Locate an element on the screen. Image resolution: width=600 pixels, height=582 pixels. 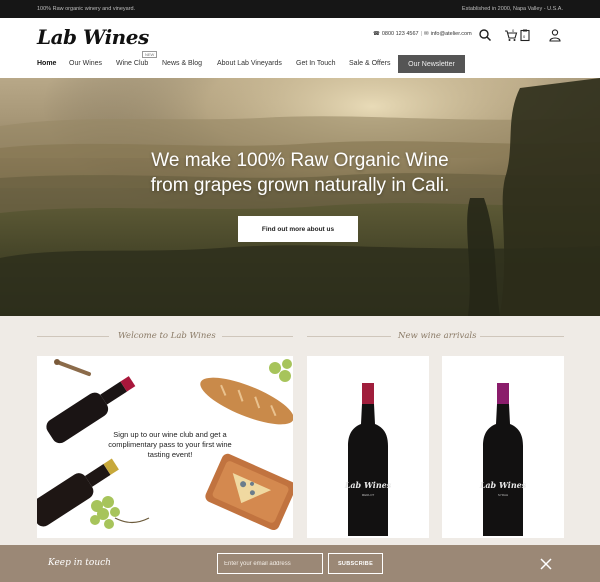
nav-home: Home is located at coordinates (46, 63).